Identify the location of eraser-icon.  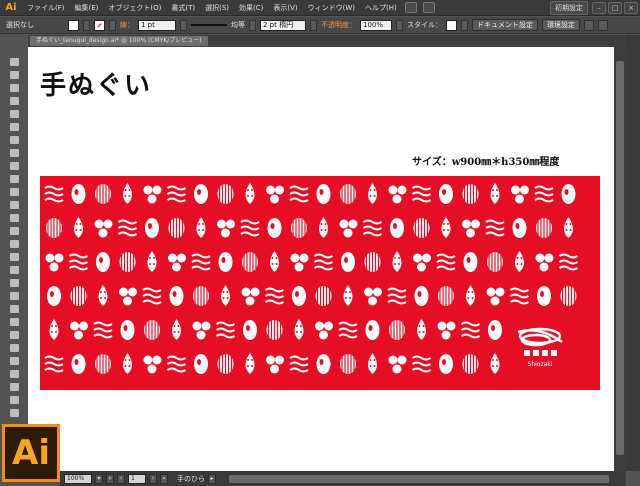
(14, 205).